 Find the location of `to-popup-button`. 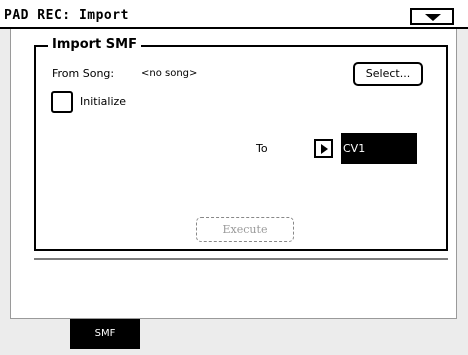

to-popup-button is located at coordinates (323, 148).